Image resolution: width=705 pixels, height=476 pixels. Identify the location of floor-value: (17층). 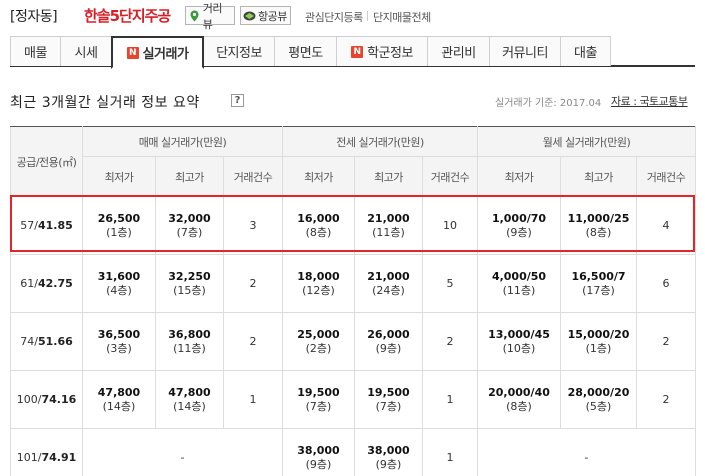
(598, 290).